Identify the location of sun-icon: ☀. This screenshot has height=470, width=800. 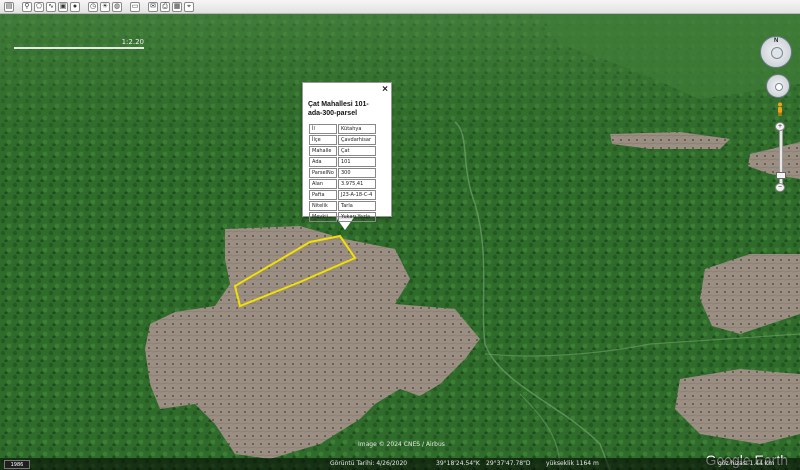
(105, 6).